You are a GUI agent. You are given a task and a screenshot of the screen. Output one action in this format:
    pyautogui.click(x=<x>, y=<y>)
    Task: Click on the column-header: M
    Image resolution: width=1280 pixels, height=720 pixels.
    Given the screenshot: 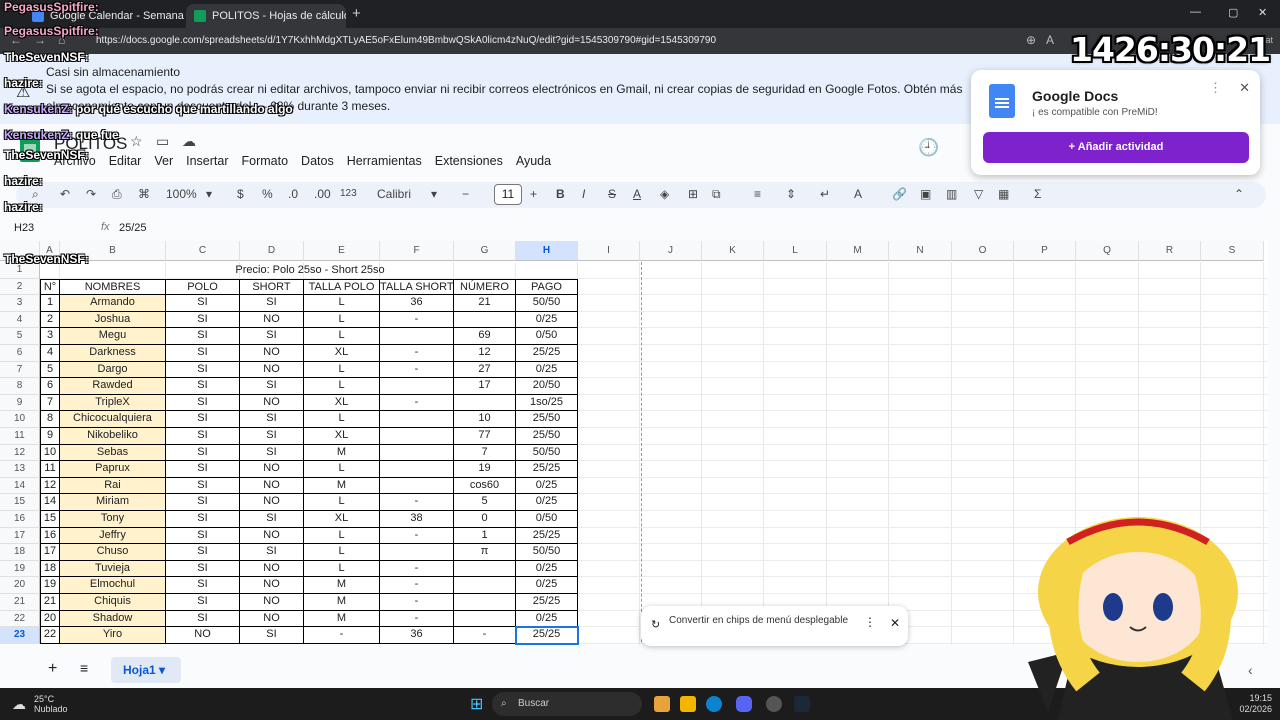 What is the action you would take?
    pyautogui.click(x=858, y=251)
    